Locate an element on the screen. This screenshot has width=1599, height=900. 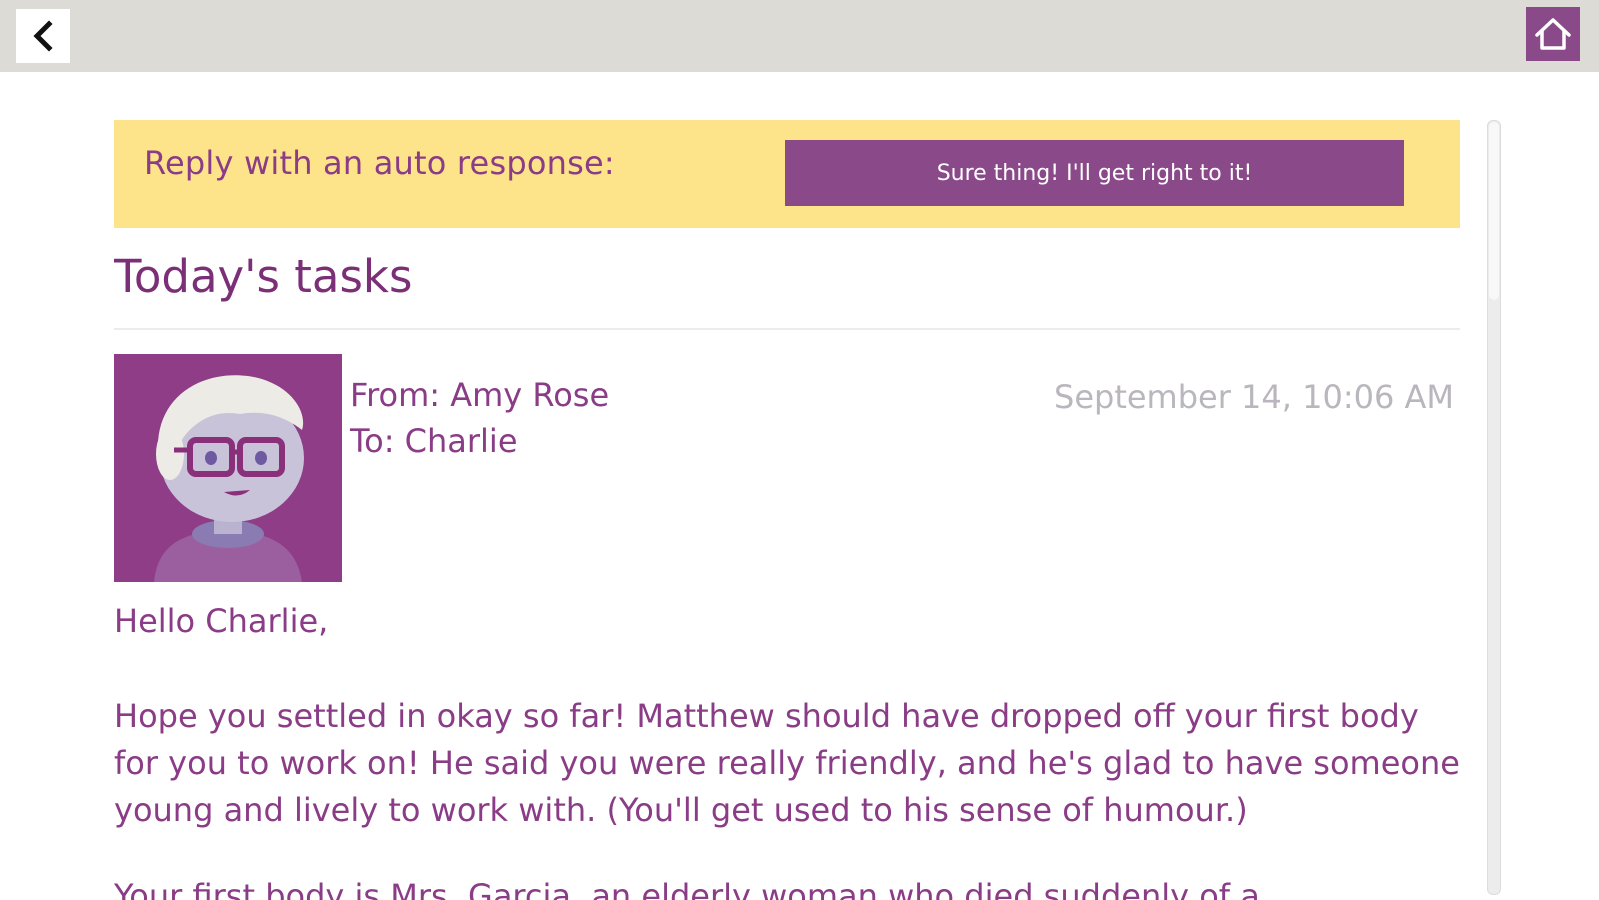
scrollbar-thumb is located at coordinates (1494, 211).